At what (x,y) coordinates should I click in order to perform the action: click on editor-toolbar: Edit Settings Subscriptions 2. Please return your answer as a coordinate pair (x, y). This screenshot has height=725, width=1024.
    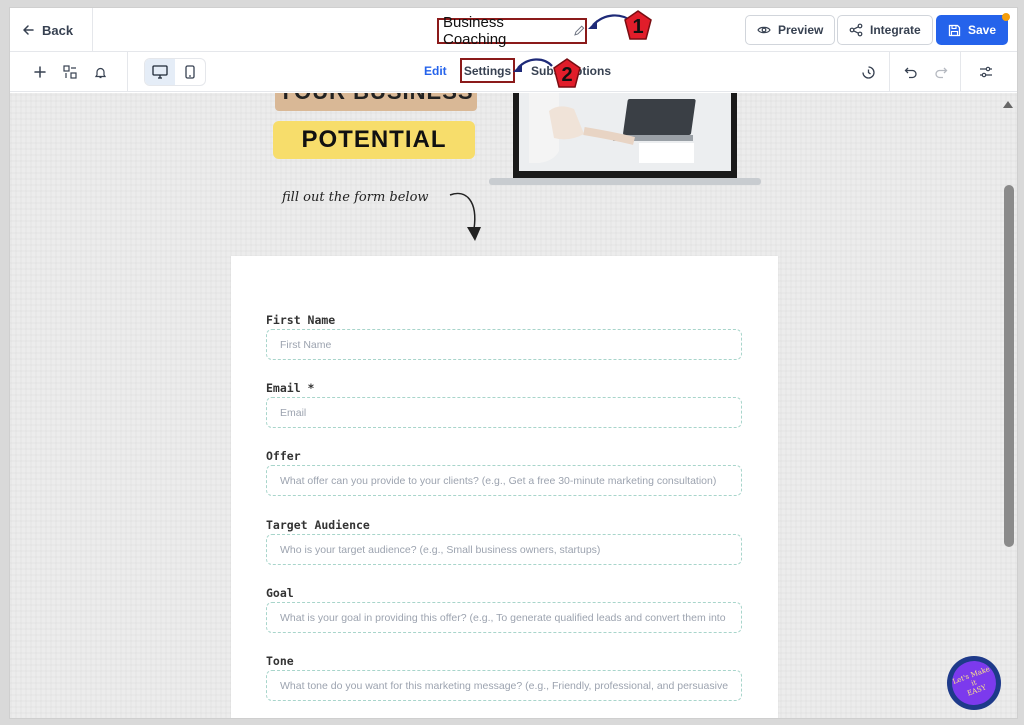
    Looking at the image, I should click on (513, 72).